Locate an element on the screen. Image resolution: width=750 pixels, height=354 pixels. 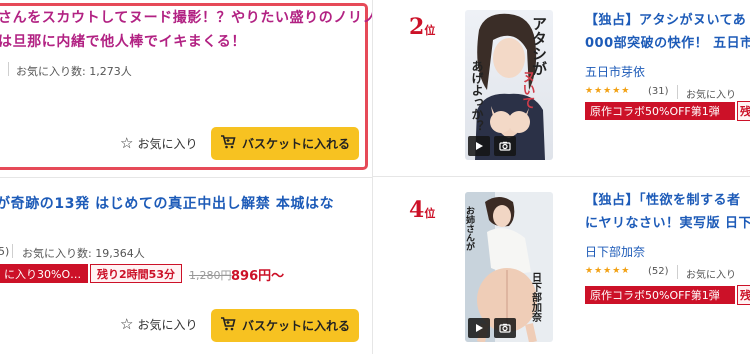
row-divider-right is located at coordinates (561, 176).